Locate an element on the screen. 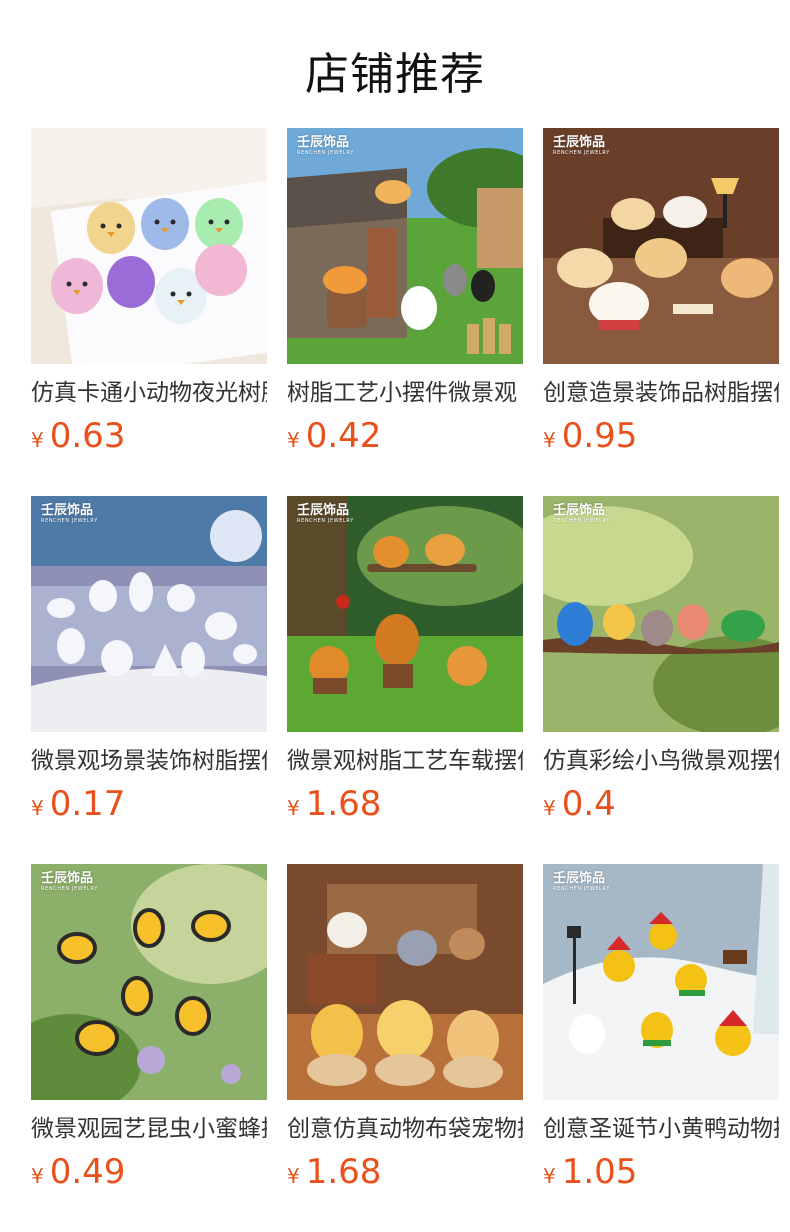 The image size is (790, 1232). product-card: 壬辰饰品 RENCHEN JEWELRY 仿真彩绘小鸟微景观摆件 ¥0.4 is located at coordinates (661, 666).